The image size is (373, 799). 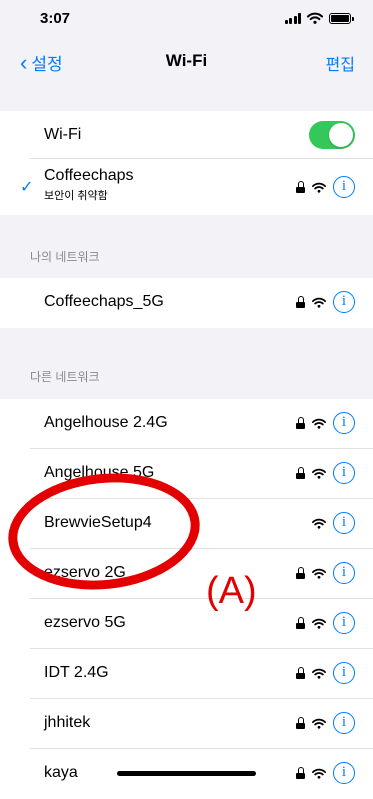 I want to click on wifi-toggle-switch, so click(x=332, y=135).